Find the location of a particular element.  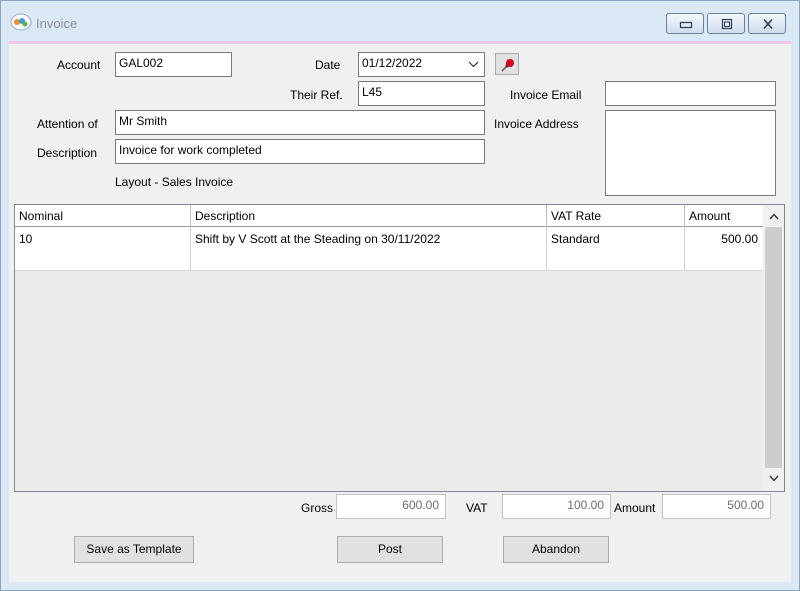

cell-amount: 500.00 is located at coordinates (724, 249).